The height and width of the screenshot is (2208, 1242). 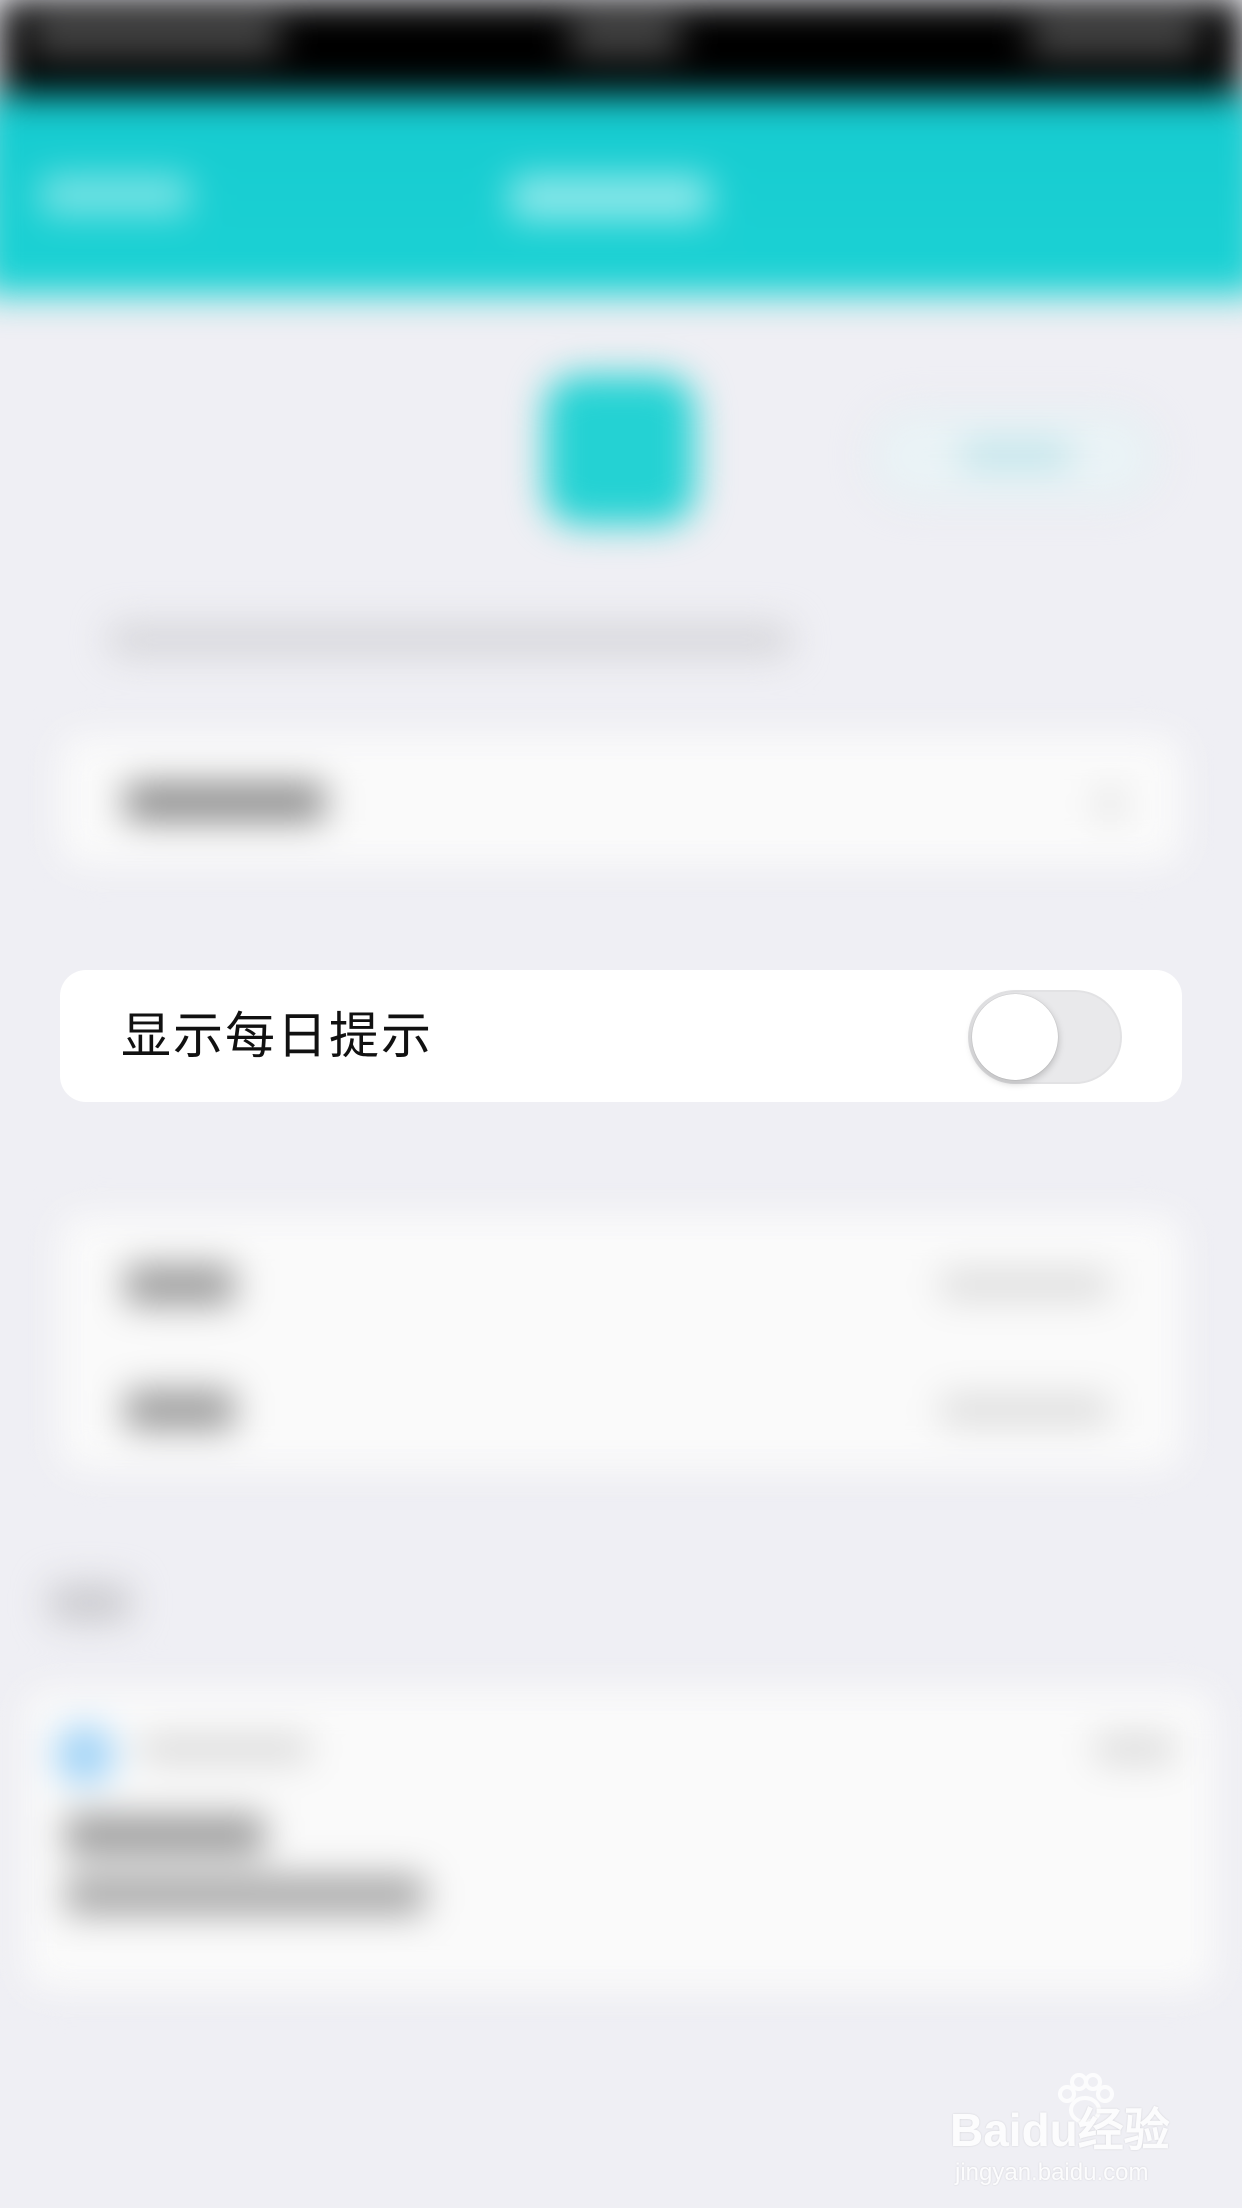 I want to click on status-time-placeholder, so click(x=625, y=37).